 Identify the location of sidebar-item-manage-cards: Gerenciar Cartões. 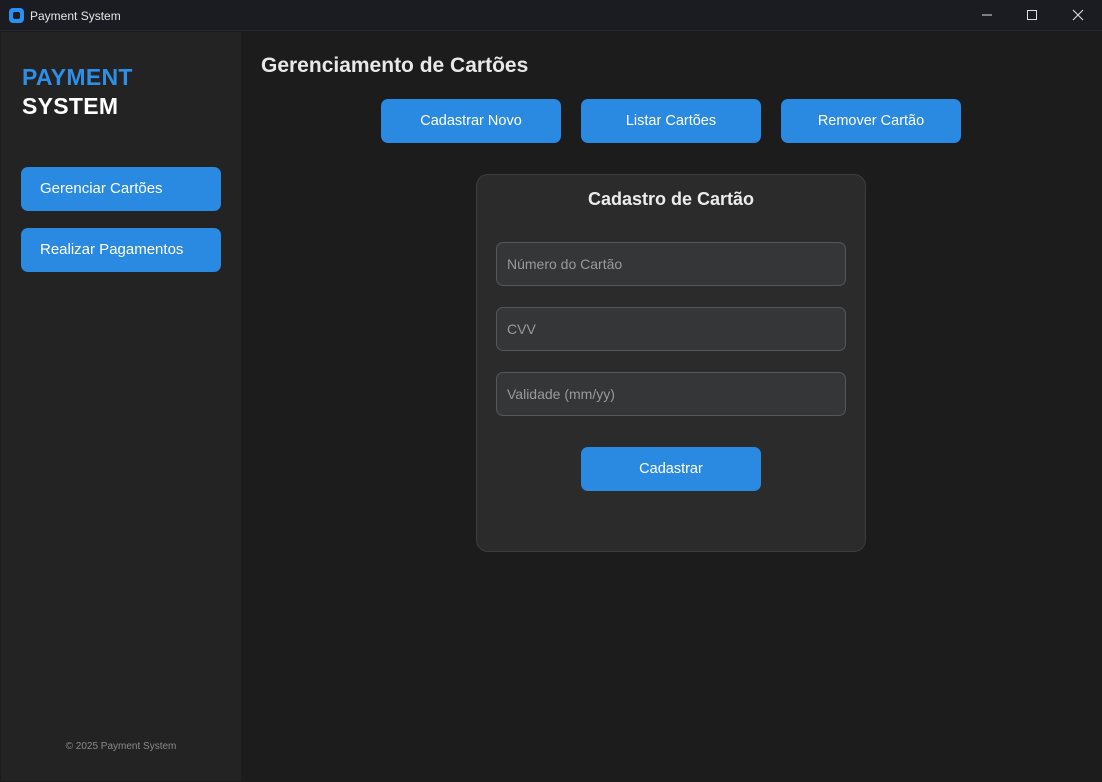
(121, 189).